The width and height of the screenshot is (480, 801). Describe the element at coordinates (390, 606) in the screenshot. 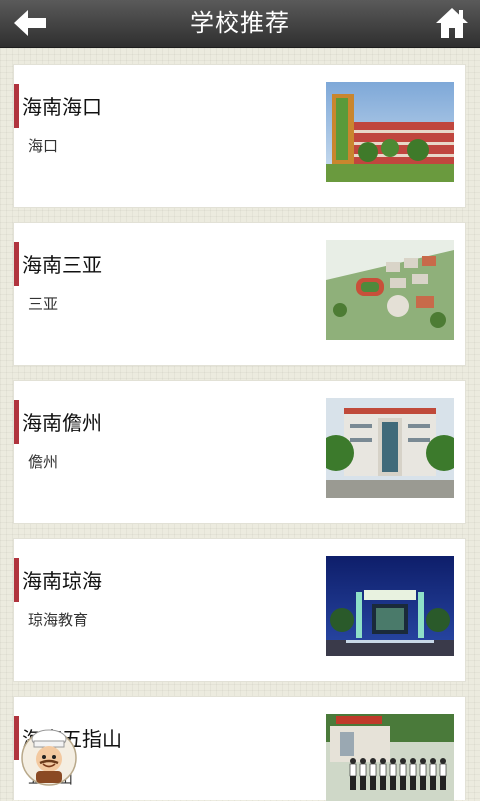

I see `night-campus-gate-photo` at that location.